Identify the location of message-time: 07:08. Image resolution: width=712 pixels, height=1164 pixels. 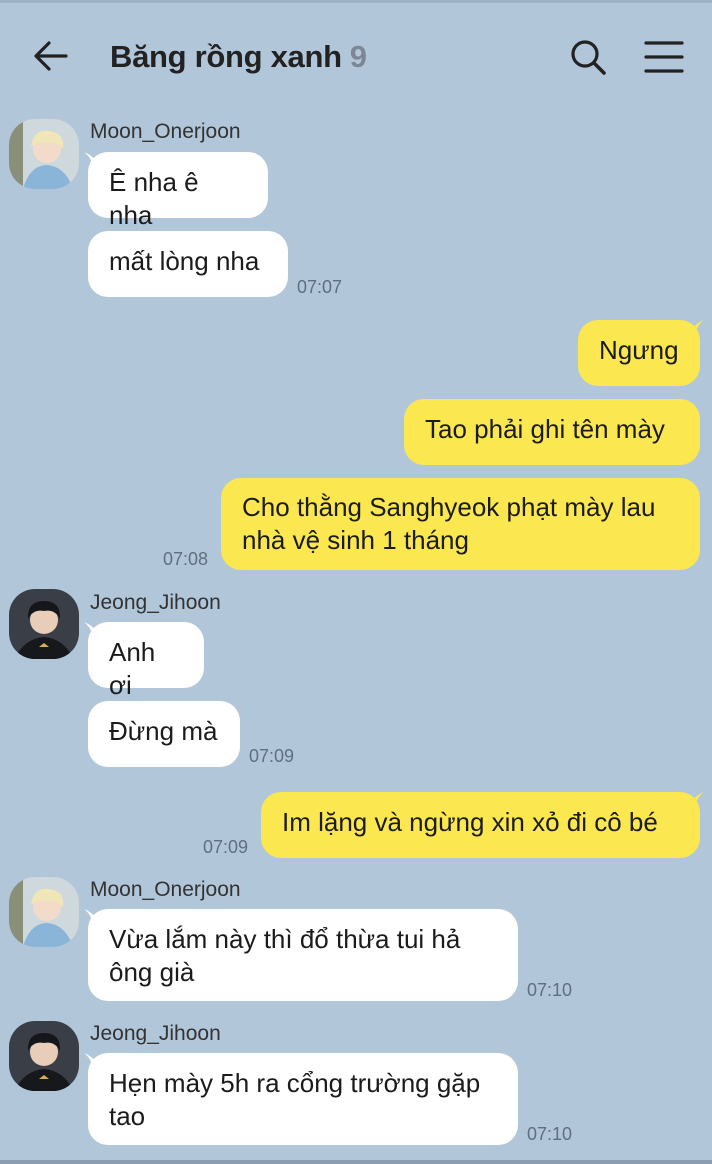
(186, 559).